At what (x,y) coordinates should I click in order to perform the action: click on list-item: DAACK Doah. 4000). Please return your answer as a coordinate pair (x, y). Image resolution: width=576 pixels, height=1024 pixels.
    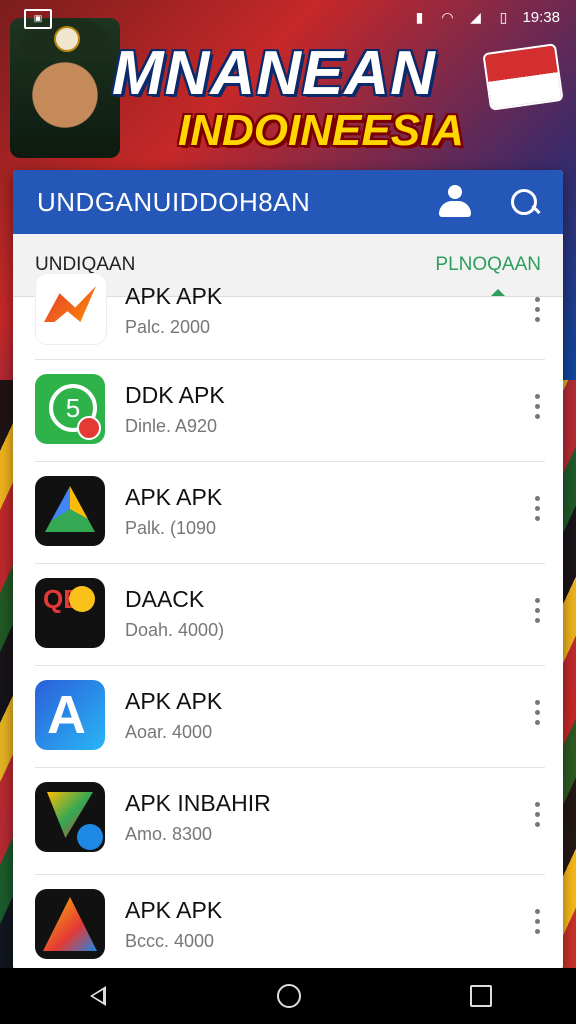
    Looking at the image, I should click on (290, 615).